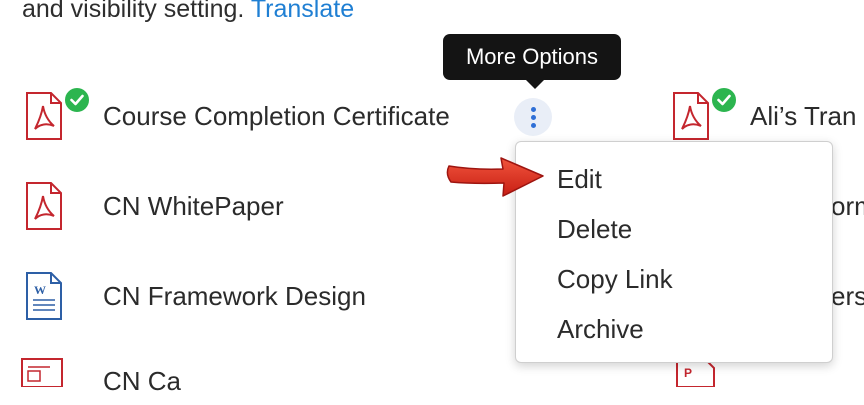 The width and height of the screenshot is (864, 405). What do you see at coordinates (100, 381) in the screenshot?
I see `file-item-cn-ca: CN Ca` at bounding box center [100, 381].